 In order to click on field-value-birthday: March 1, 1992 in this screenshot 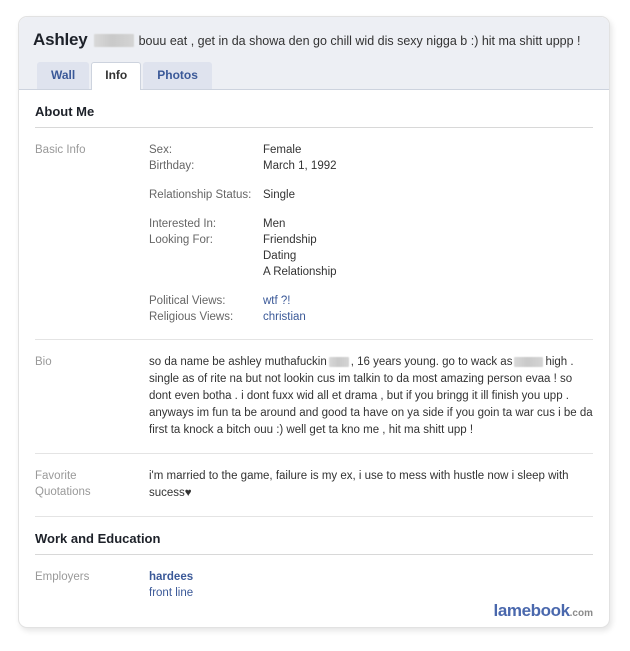, I will do `click(300, 166)`.